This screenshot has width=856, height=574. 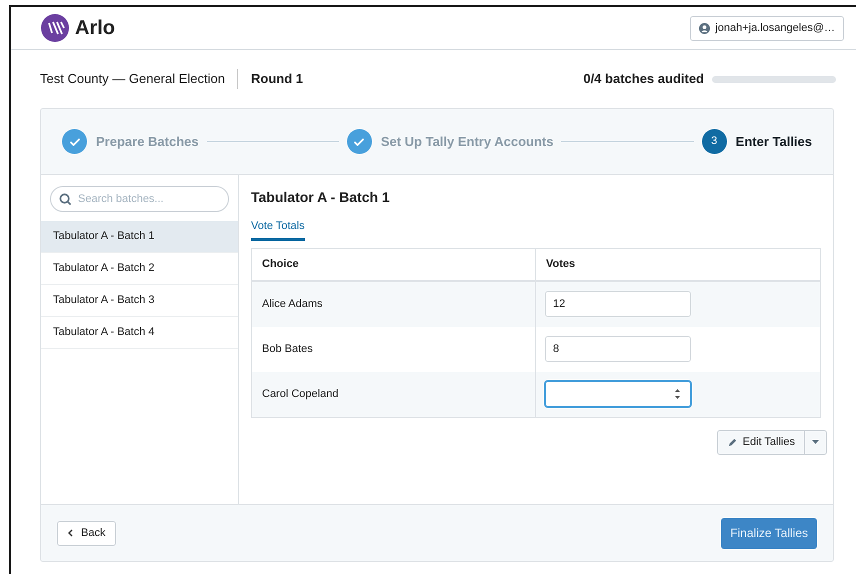 I want to click on tab: Vote Totals, so click(x=278, y=229).